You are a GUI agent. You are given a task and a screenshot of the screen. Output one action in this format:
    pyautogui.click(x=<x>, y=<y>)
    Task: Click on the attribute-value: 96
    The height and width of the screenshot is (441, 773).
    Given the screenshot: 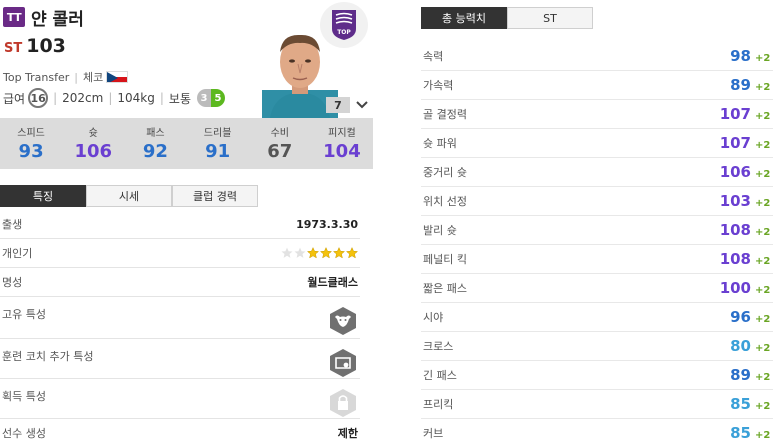 What is the action you would take?
    pyautogui.click(x=740, y=317)
    